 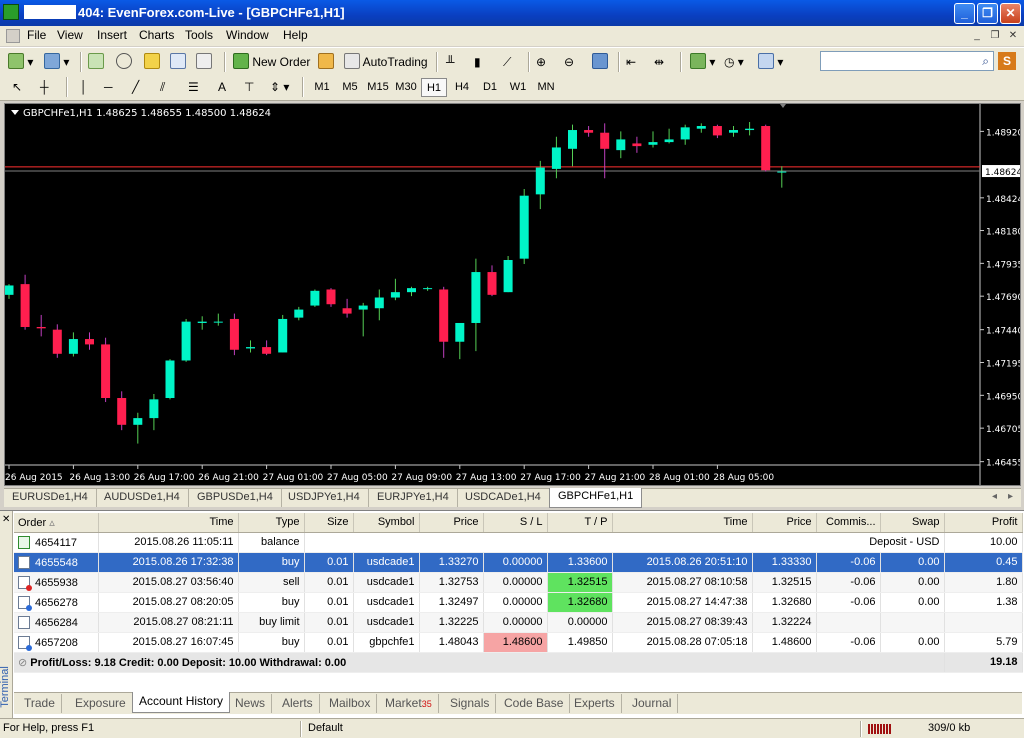 What do you see at coordinates (907, 61) in the screenshot?
I see `search-input: ⌕` at bounding box center [907, 61].